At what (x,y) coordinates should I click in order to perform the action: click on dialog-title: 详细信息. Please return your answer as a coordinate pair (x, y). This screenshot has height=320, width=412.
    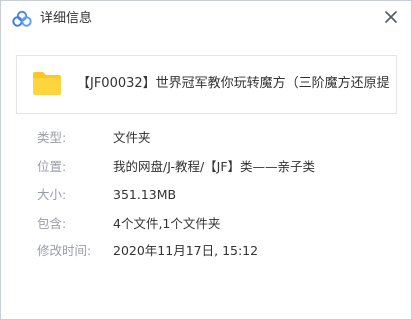
    Looking at the image, I should click on (66, 18).